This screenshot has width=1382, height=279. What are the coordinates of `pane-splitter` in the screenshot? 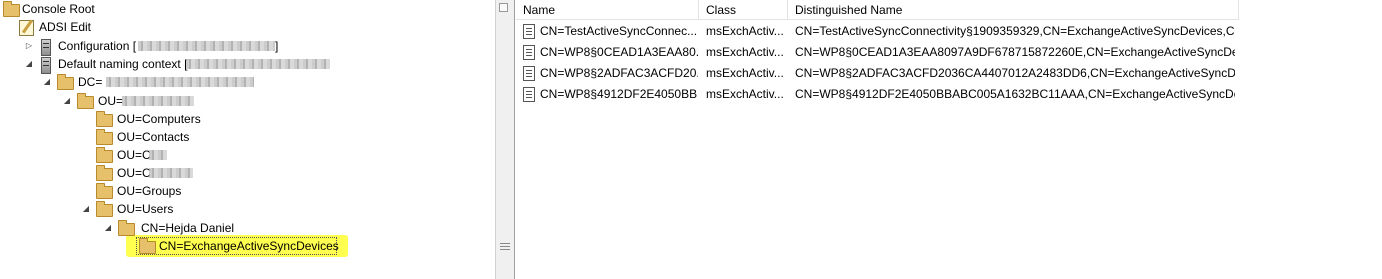 It's located at (505, 139).